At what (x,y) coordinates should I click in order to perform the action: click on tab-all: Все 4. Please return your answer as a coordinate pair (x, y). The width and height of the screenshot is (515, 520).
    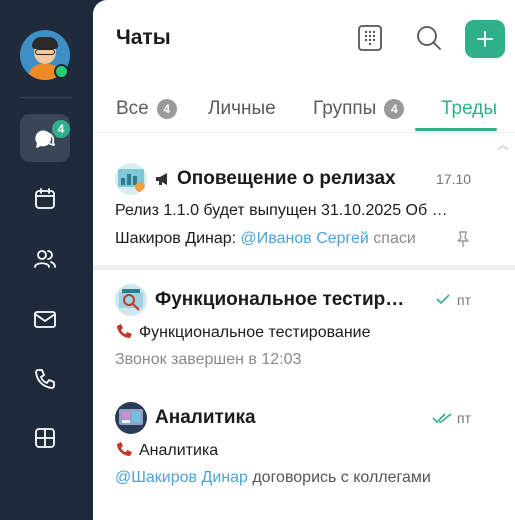
    Looking at the image, I should click on (146, 109).